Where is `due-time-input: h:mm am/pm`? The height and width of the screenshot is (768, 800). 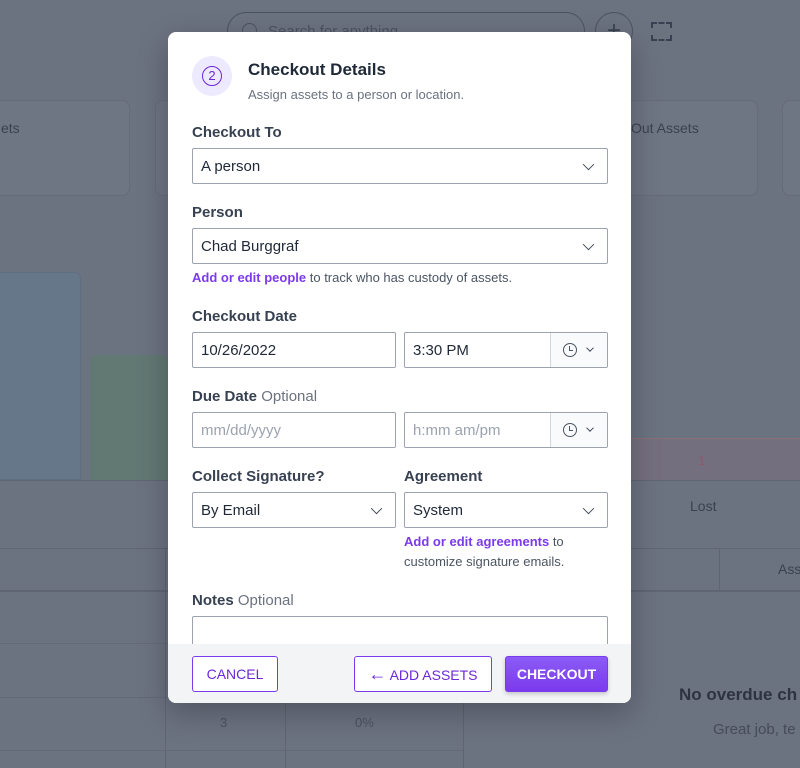
due-time-input: h:mm am/pm is located at coordinates (506, 430).